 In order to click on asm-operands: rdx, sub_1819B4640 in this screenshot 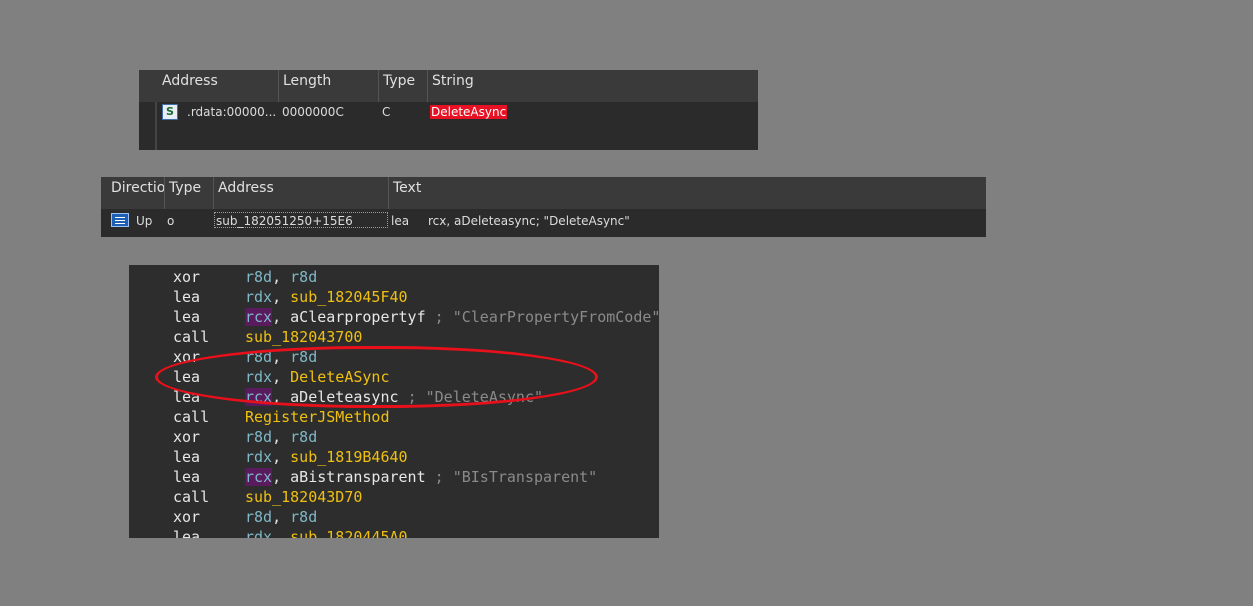, I will do `click(326, 457)`.